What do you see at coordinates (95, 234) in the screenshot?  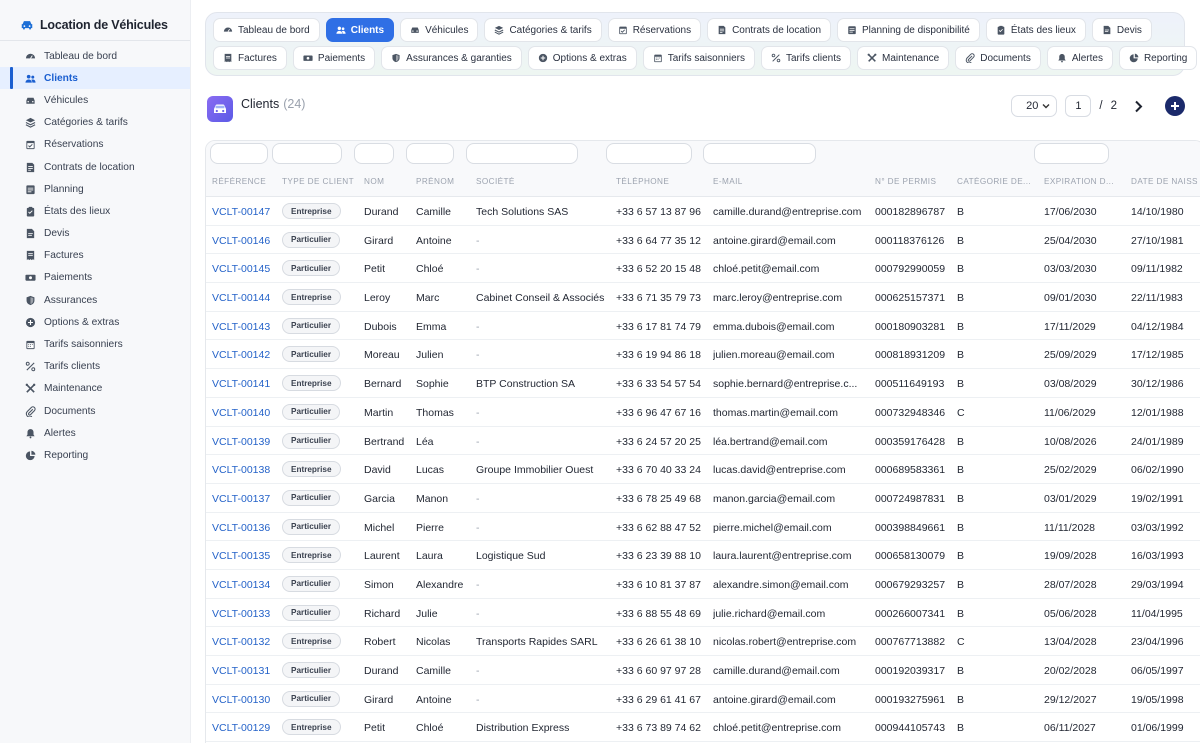 I see `sidebar-item-devis: Devis` at bounding box center [95, 234].